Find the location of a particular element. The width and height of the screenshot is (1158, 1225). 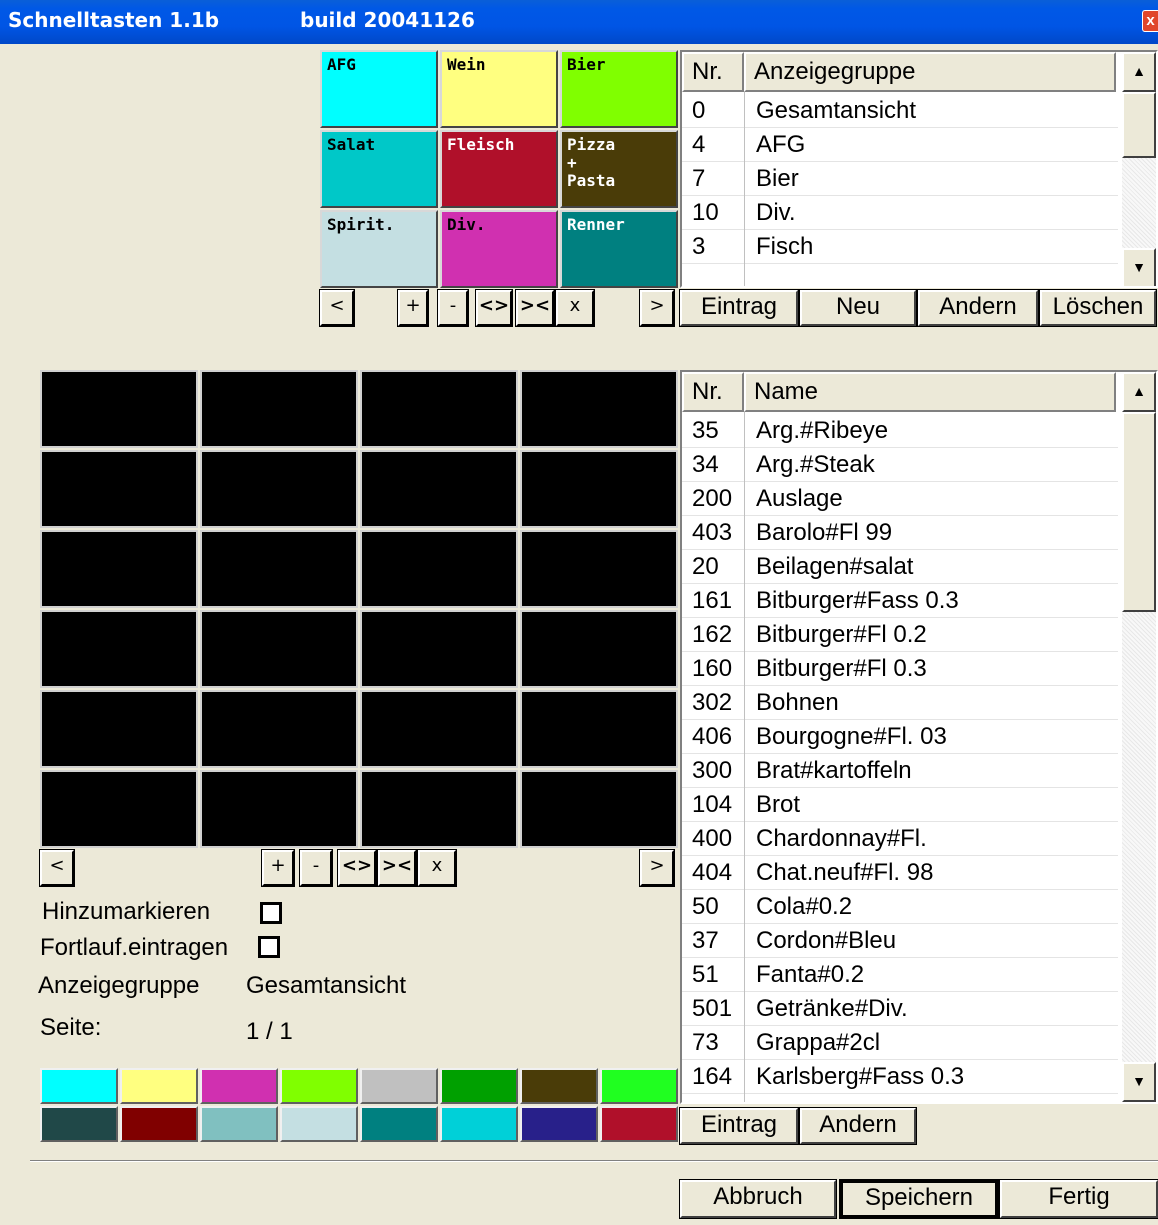

list-item: 37 Cordon#Bleu is located at coordinates (900, 941).